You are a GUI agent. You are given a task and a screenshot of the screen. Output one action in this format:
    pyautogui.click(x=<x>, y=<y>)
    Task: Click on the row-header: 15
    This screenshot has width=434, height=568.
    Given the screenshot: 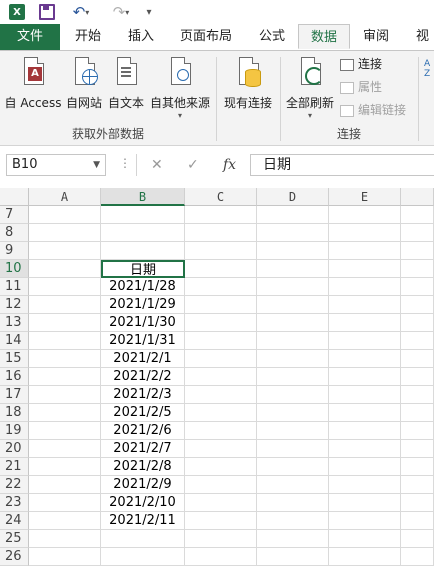 What is the action you would take?
    pyautogui.click(x=14, y=359)
    